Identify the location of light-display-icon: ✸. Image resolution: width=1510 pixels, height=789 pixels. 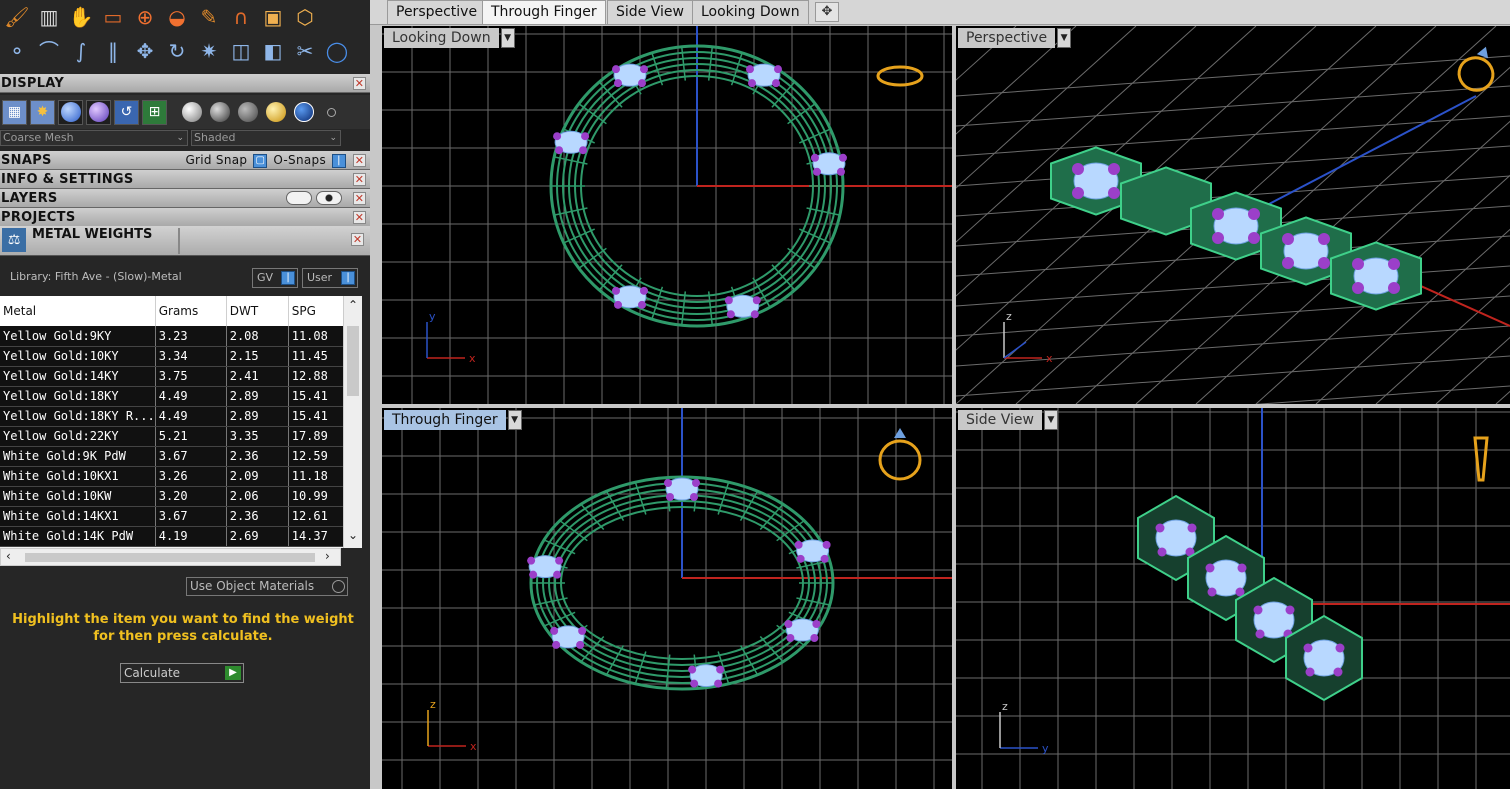
(42, 112).